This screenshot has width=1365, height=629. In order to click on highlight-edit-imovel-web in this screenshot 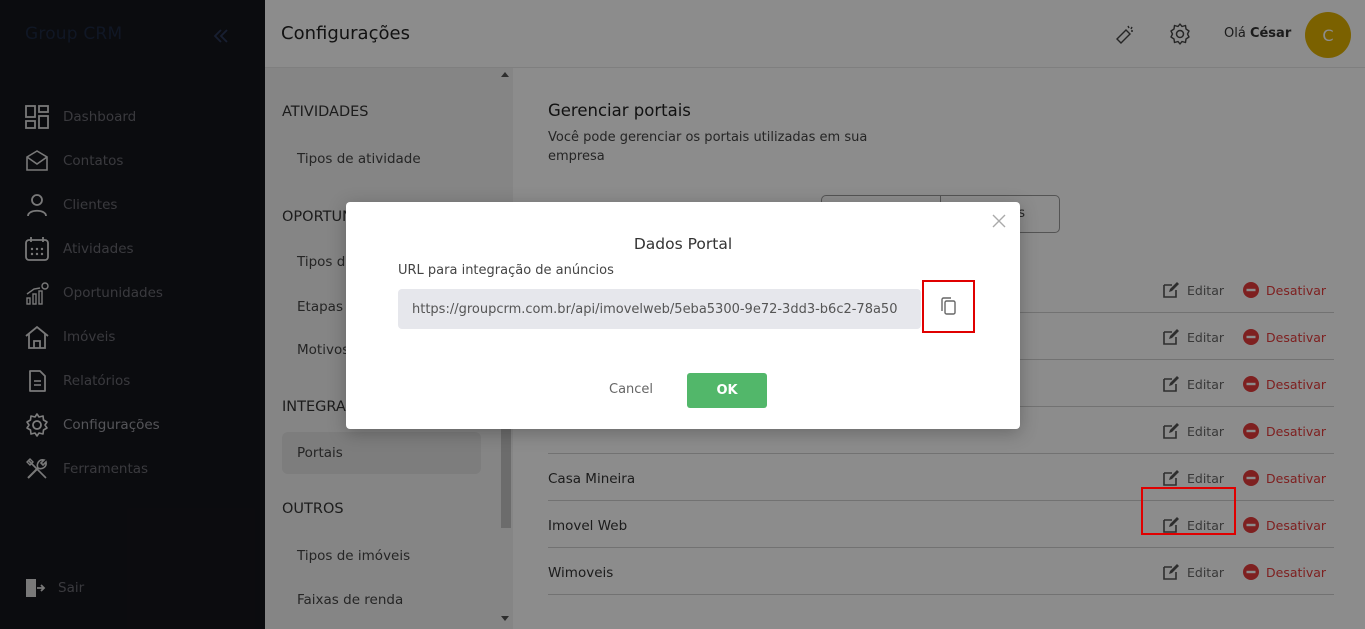, I will do `click(1188, 511)`.